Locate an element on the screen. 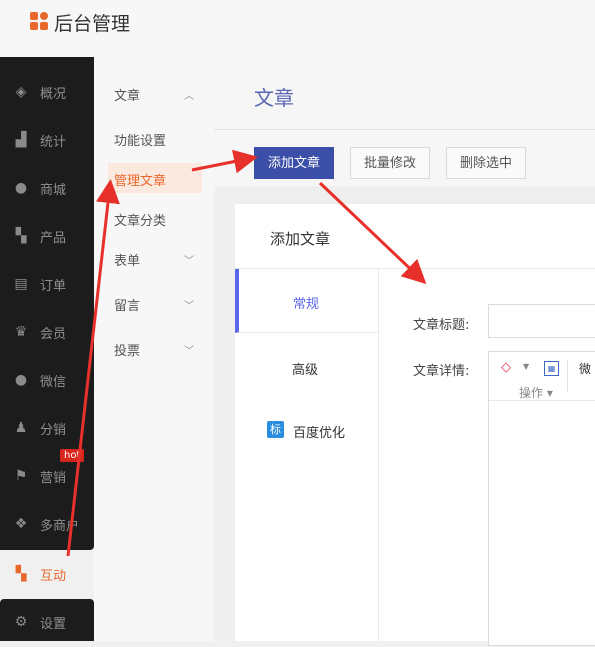 Image resolution: width=595 pixels, height=647 pixels. gear-icon: ⚙ is located at coordinates (21, 622).